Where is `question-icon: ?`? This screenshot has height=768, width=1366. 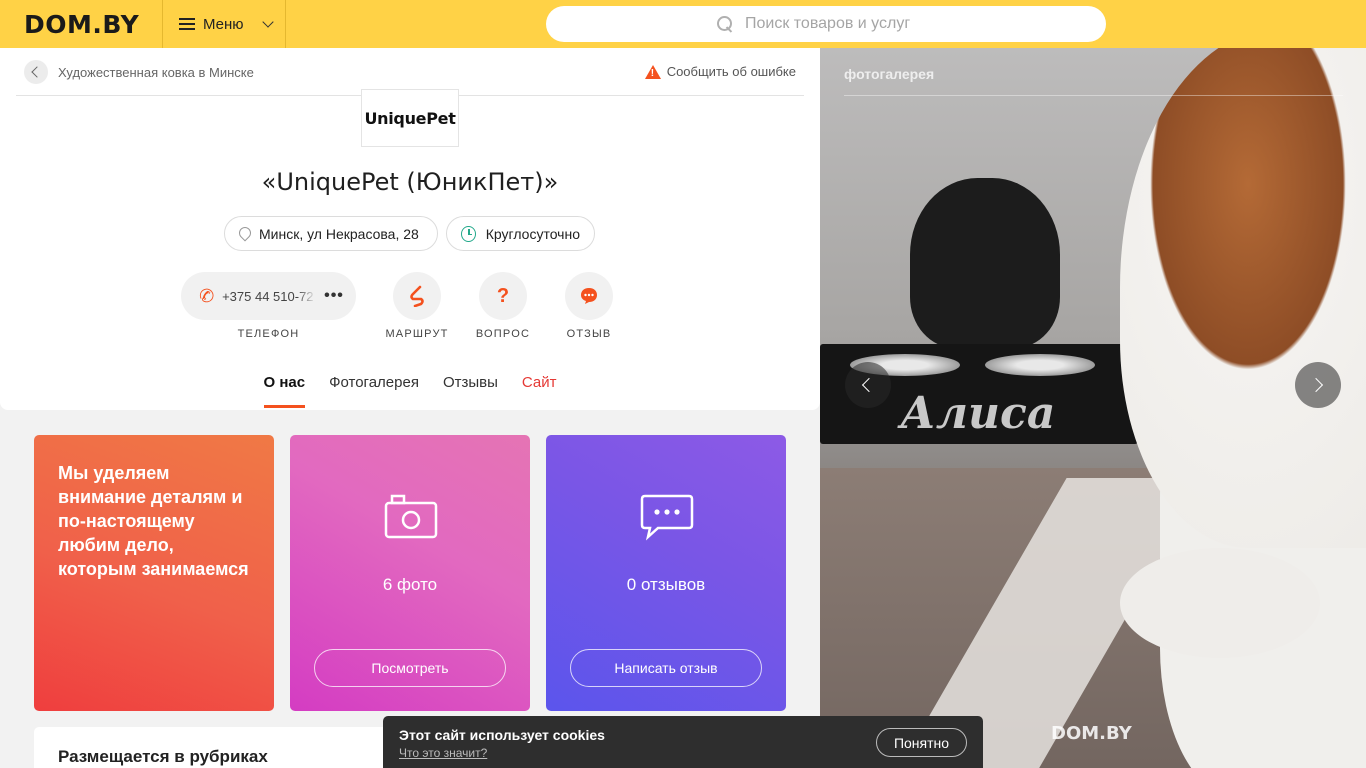 question-icon: ? is located at coordinates (503, 295).